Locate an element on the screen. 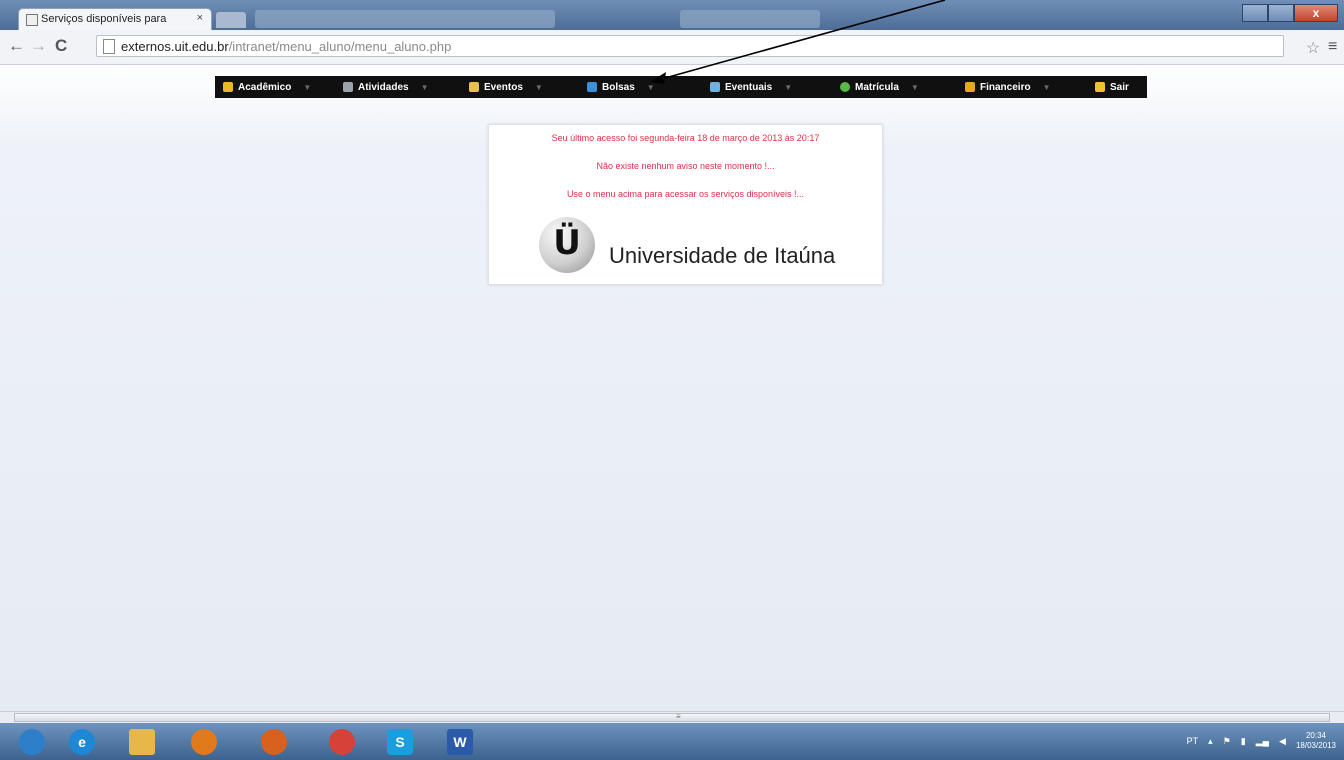 The image size is (1344, 760). menu-academico: Acadêmico ▼ is located at coordinates (267, 87).